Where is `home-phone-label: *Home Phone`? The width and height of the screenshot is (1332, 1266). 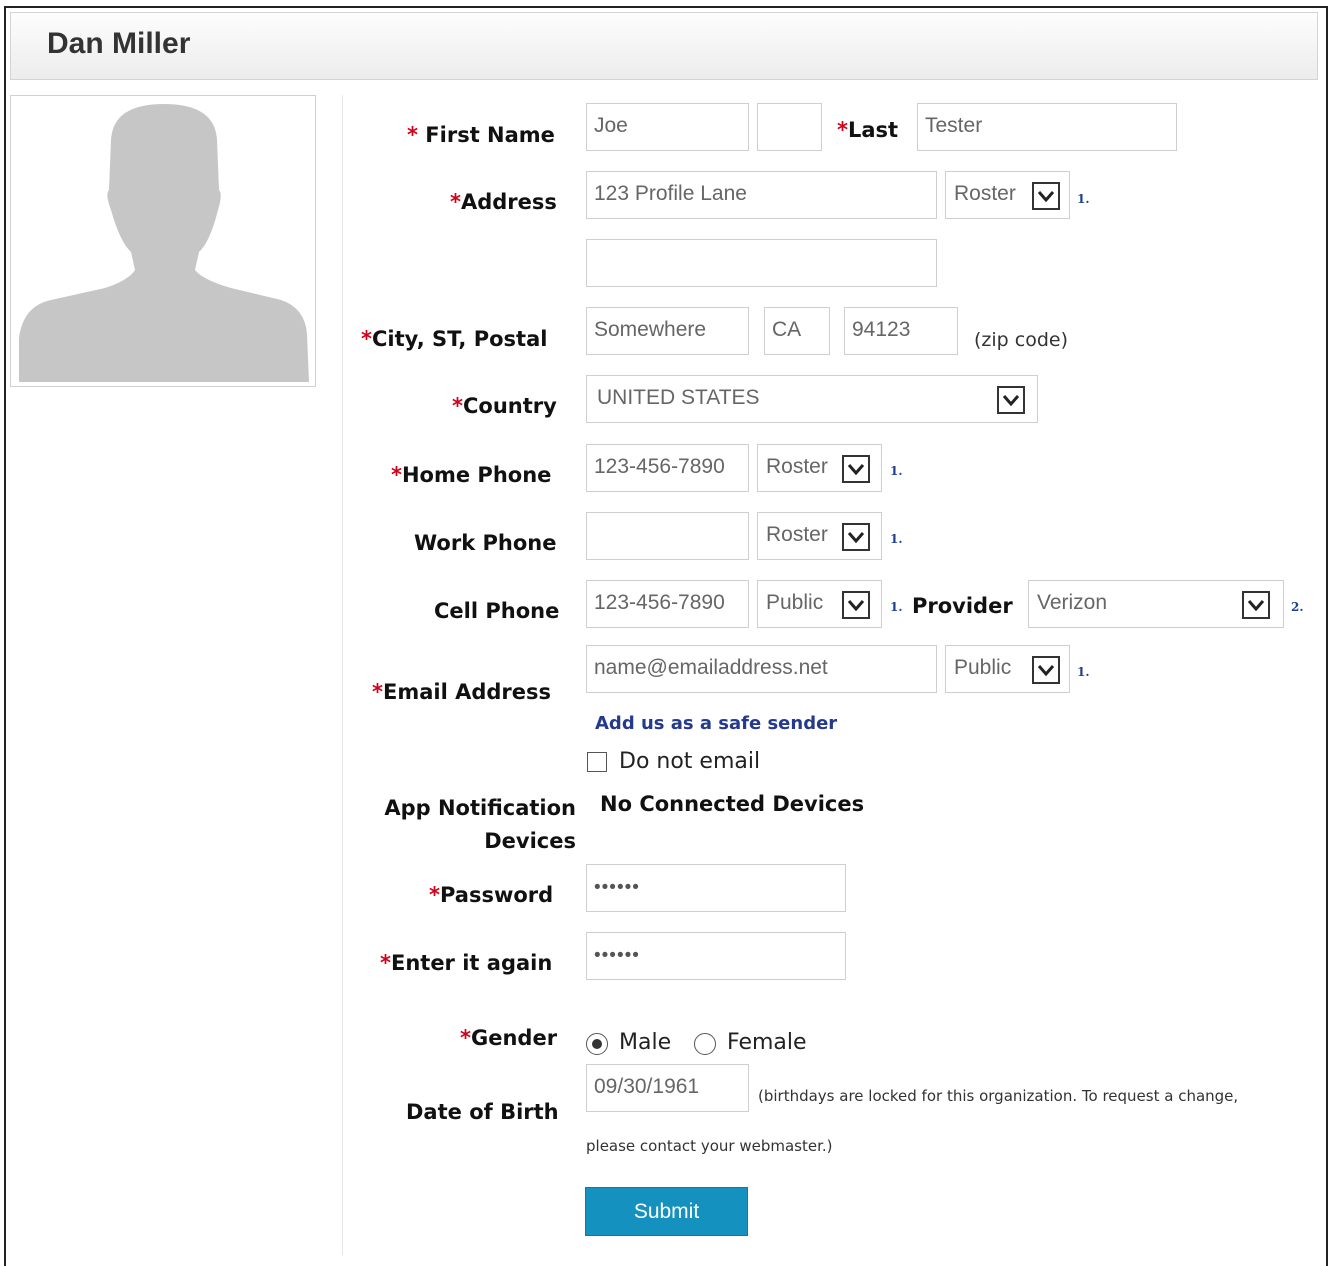
home-phone-label: *Home Phone is located at coordinates (471, 475).